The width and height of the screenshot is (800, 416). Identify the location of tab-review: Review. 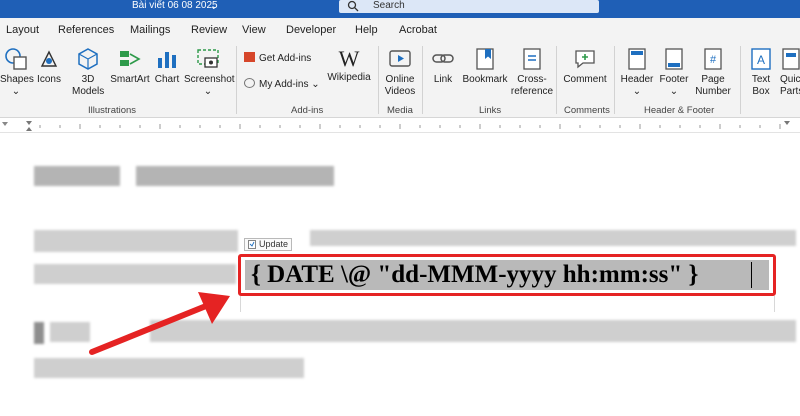
(209, 30).